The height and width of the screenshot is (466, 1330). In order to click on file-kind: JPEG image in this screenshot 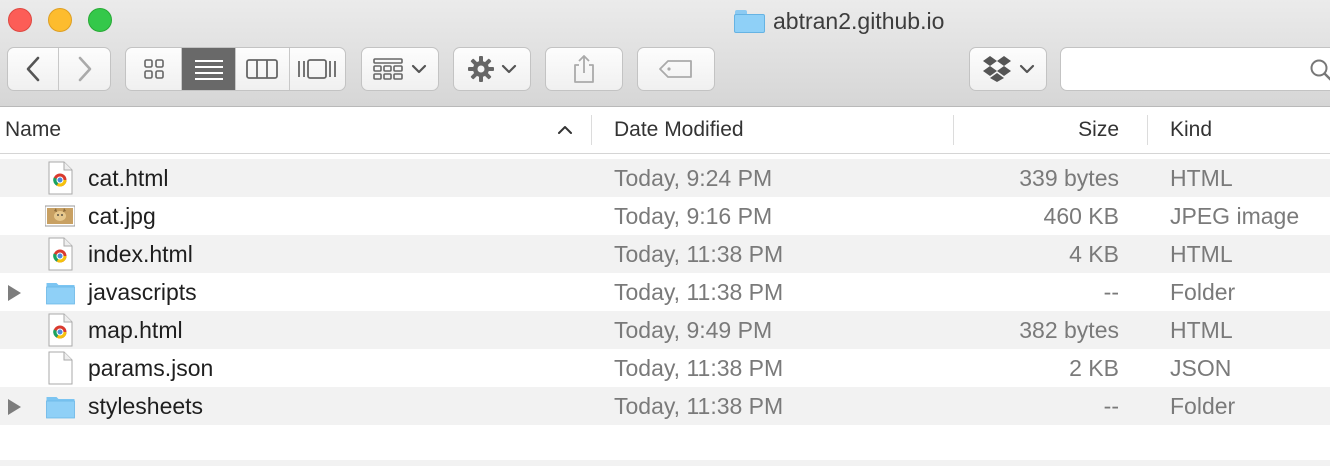, I will do `click(1235, 216)`.